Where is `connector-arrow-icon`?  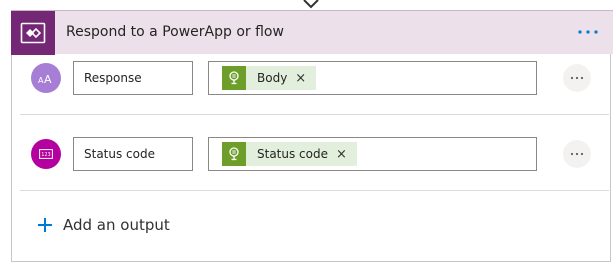
connector-arrow-icon is located at coordinates (311, 4).